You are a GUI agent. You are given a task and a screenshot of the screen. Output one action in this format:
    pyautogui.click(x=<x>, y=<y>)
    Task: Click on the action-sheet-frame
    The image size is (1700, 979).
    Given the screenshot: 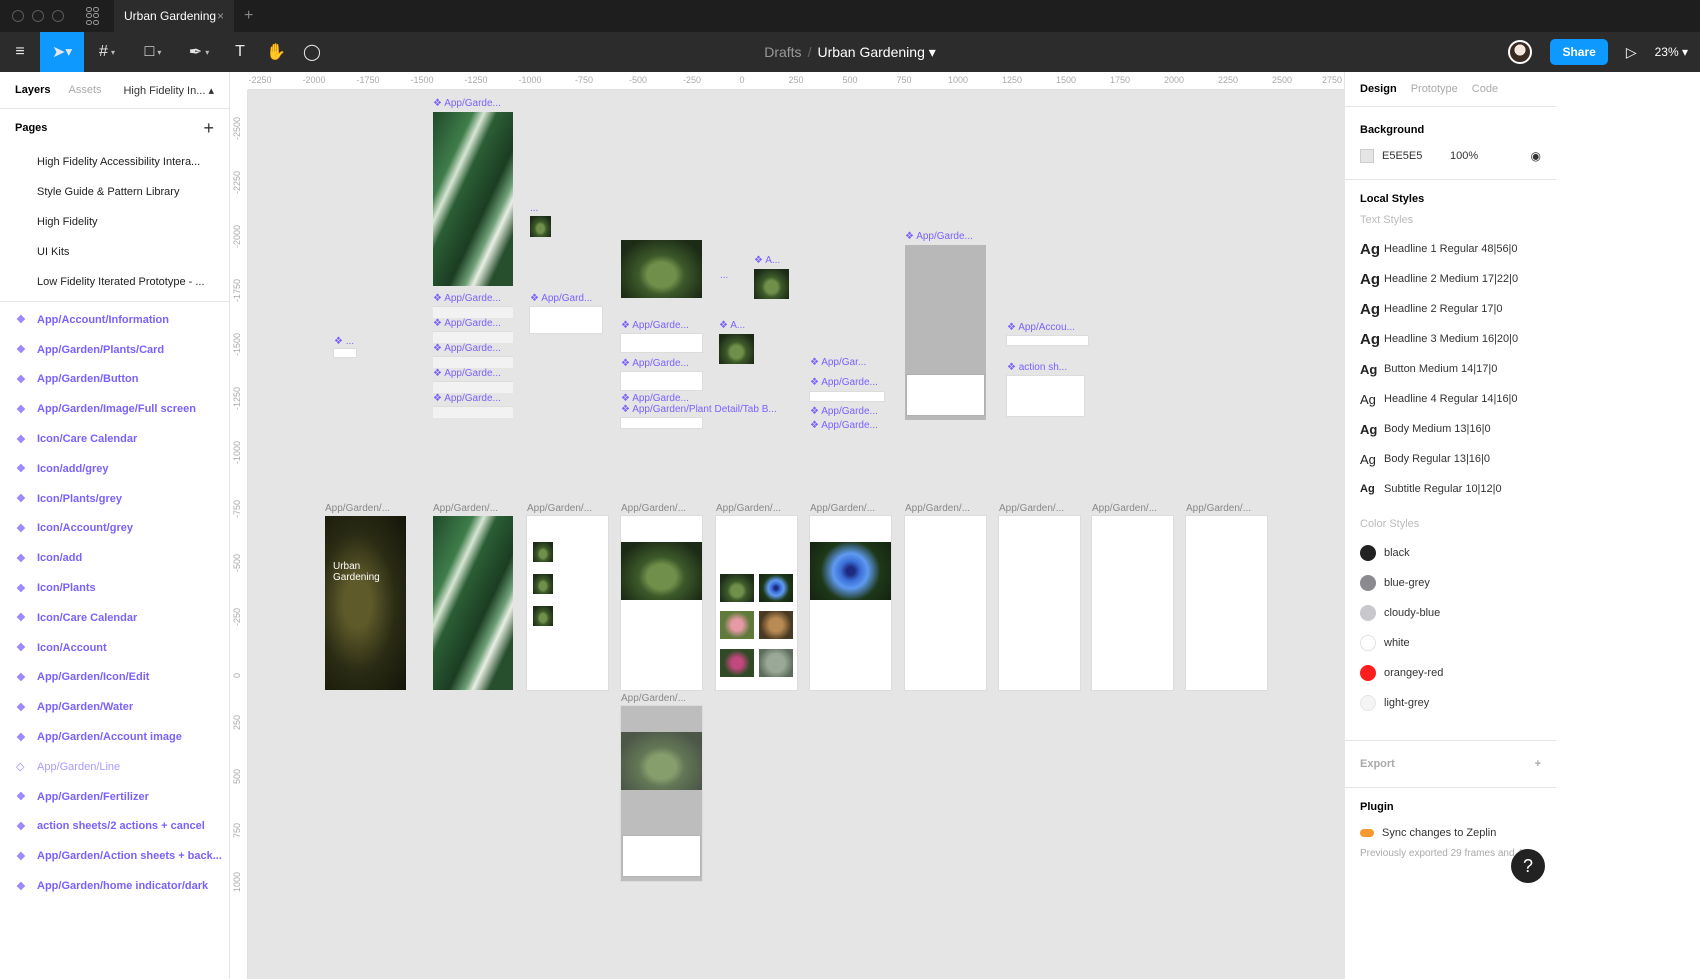 What is the action you would take?
    pyautogui.click(x=1045, y=396)
    